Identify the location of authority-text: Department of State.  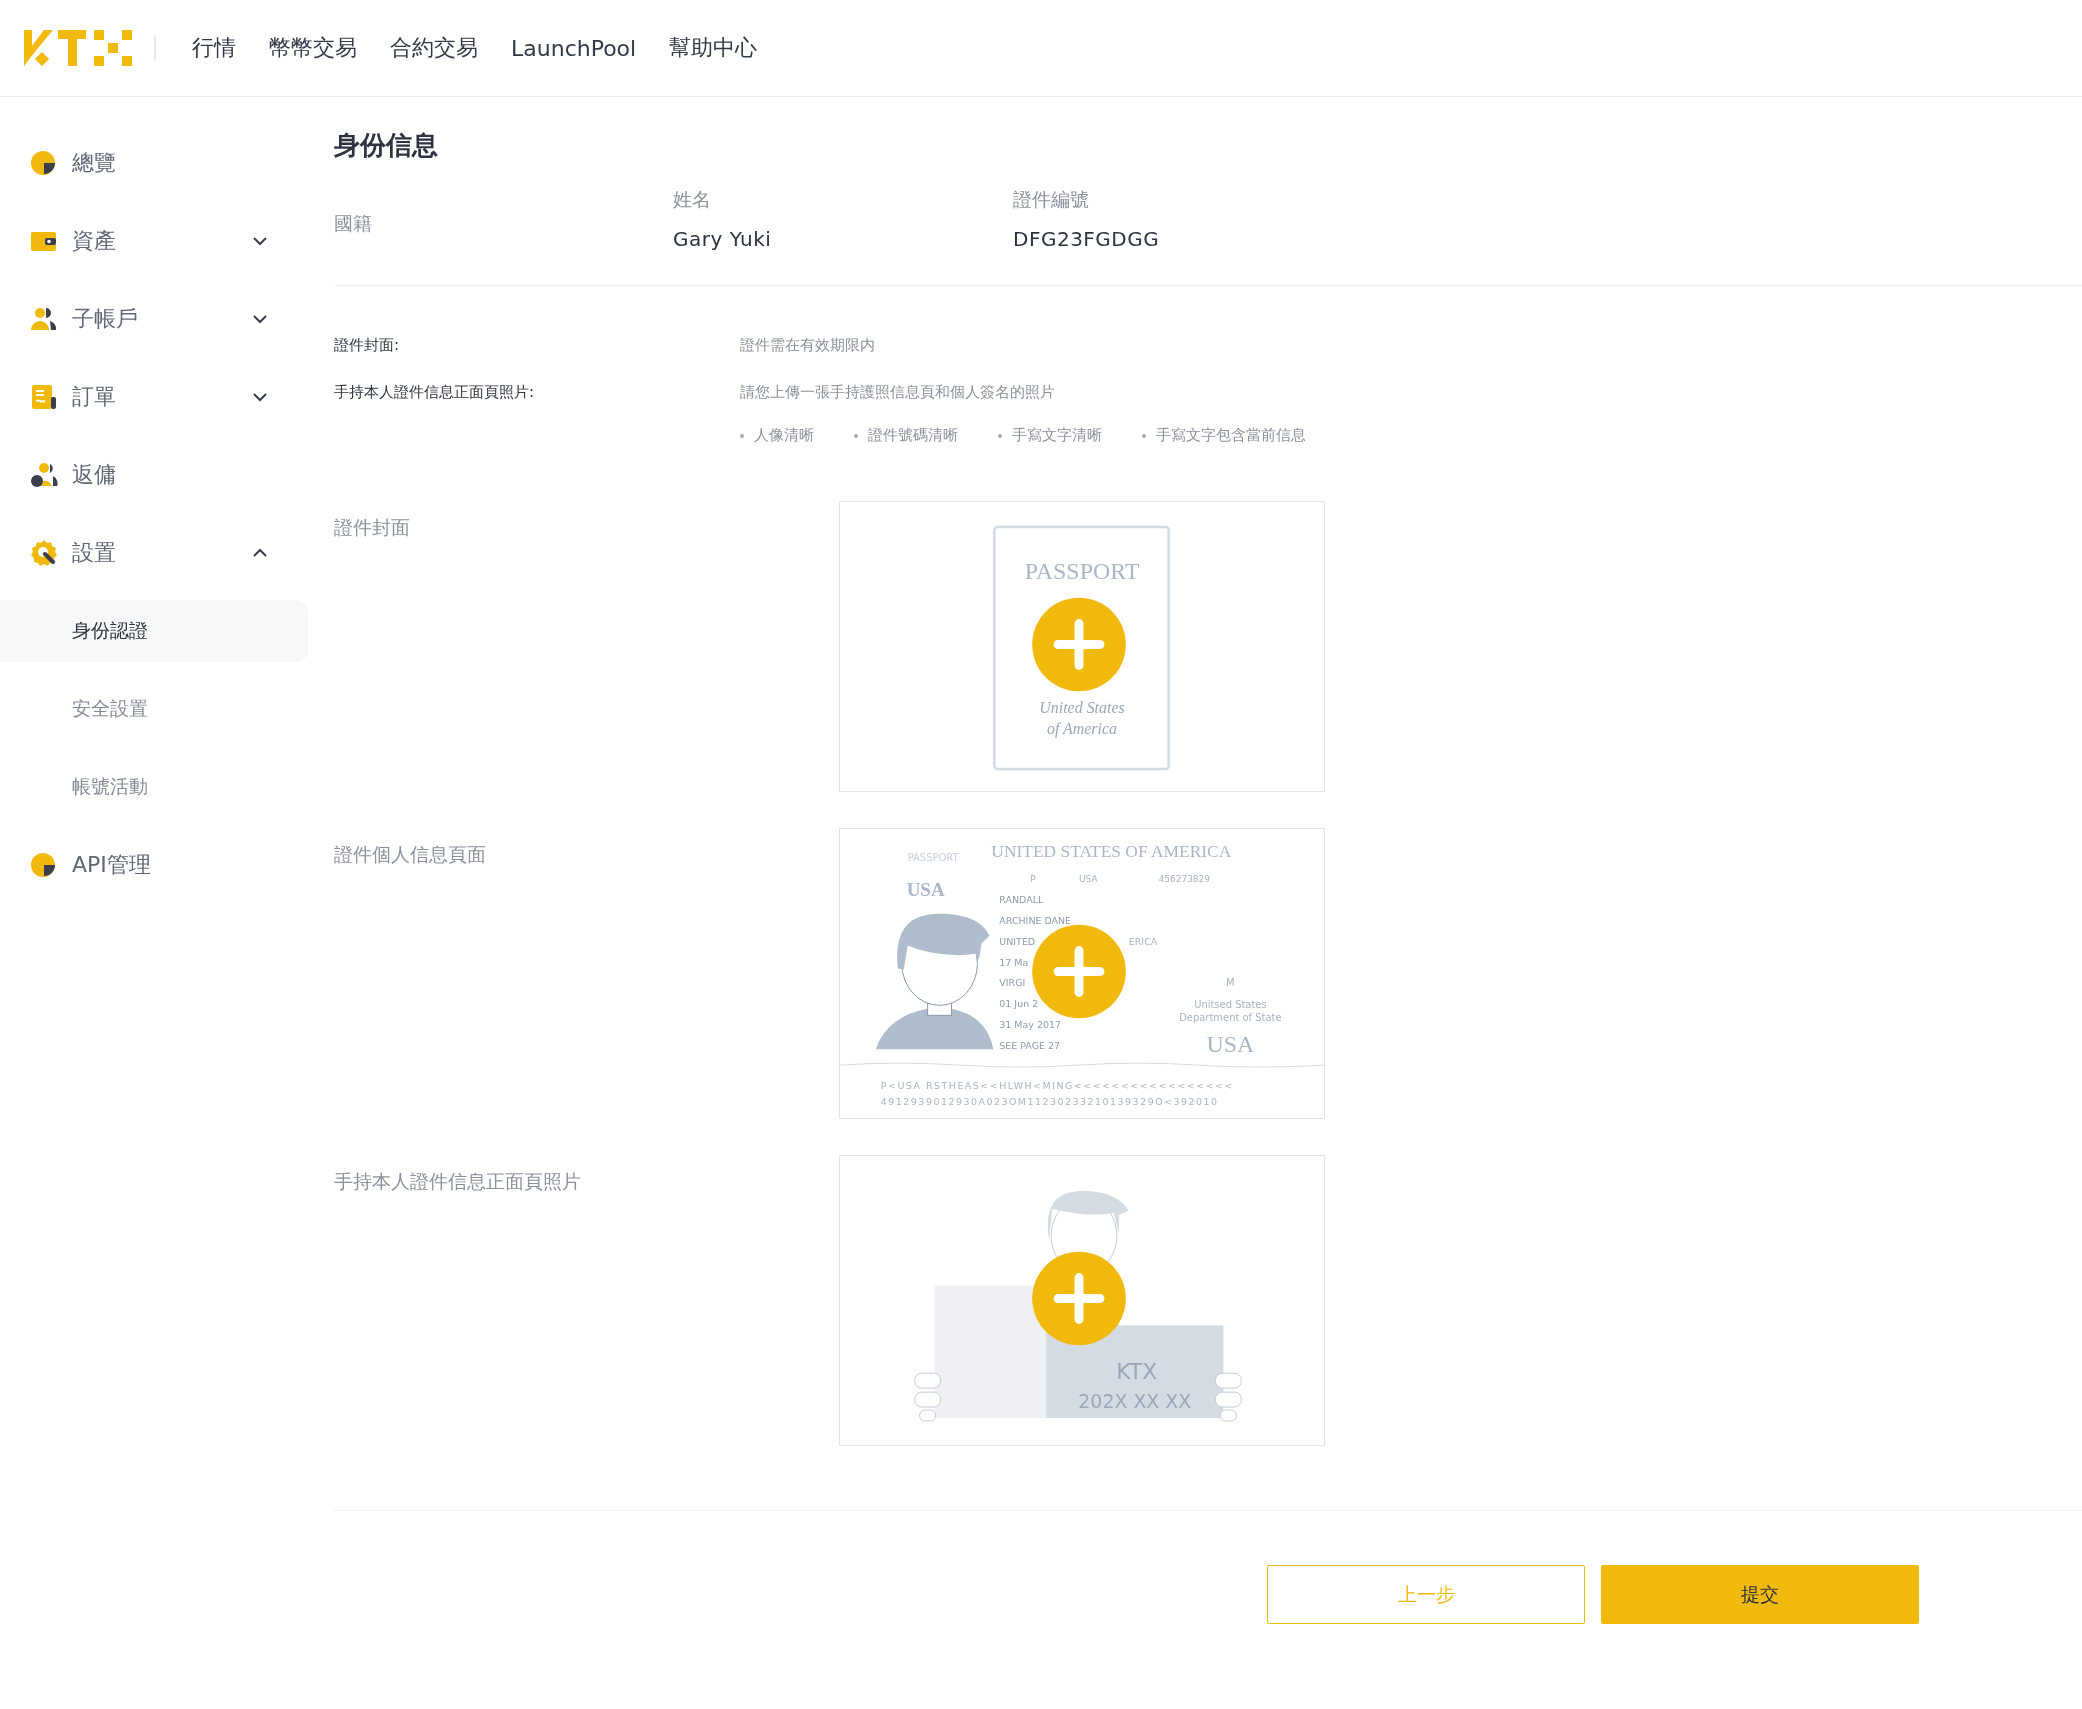
(1230, 1018).